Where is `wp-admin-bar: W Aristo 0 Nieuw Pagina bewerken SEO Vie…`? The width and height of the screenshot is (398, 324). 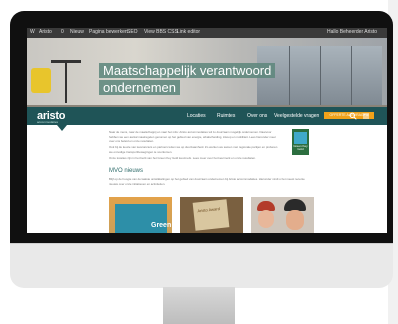
wp-admin-bar: W Aristo 0 Nieuw Pagina bewerken SEO Vie… is located at coordinates (207, 33).